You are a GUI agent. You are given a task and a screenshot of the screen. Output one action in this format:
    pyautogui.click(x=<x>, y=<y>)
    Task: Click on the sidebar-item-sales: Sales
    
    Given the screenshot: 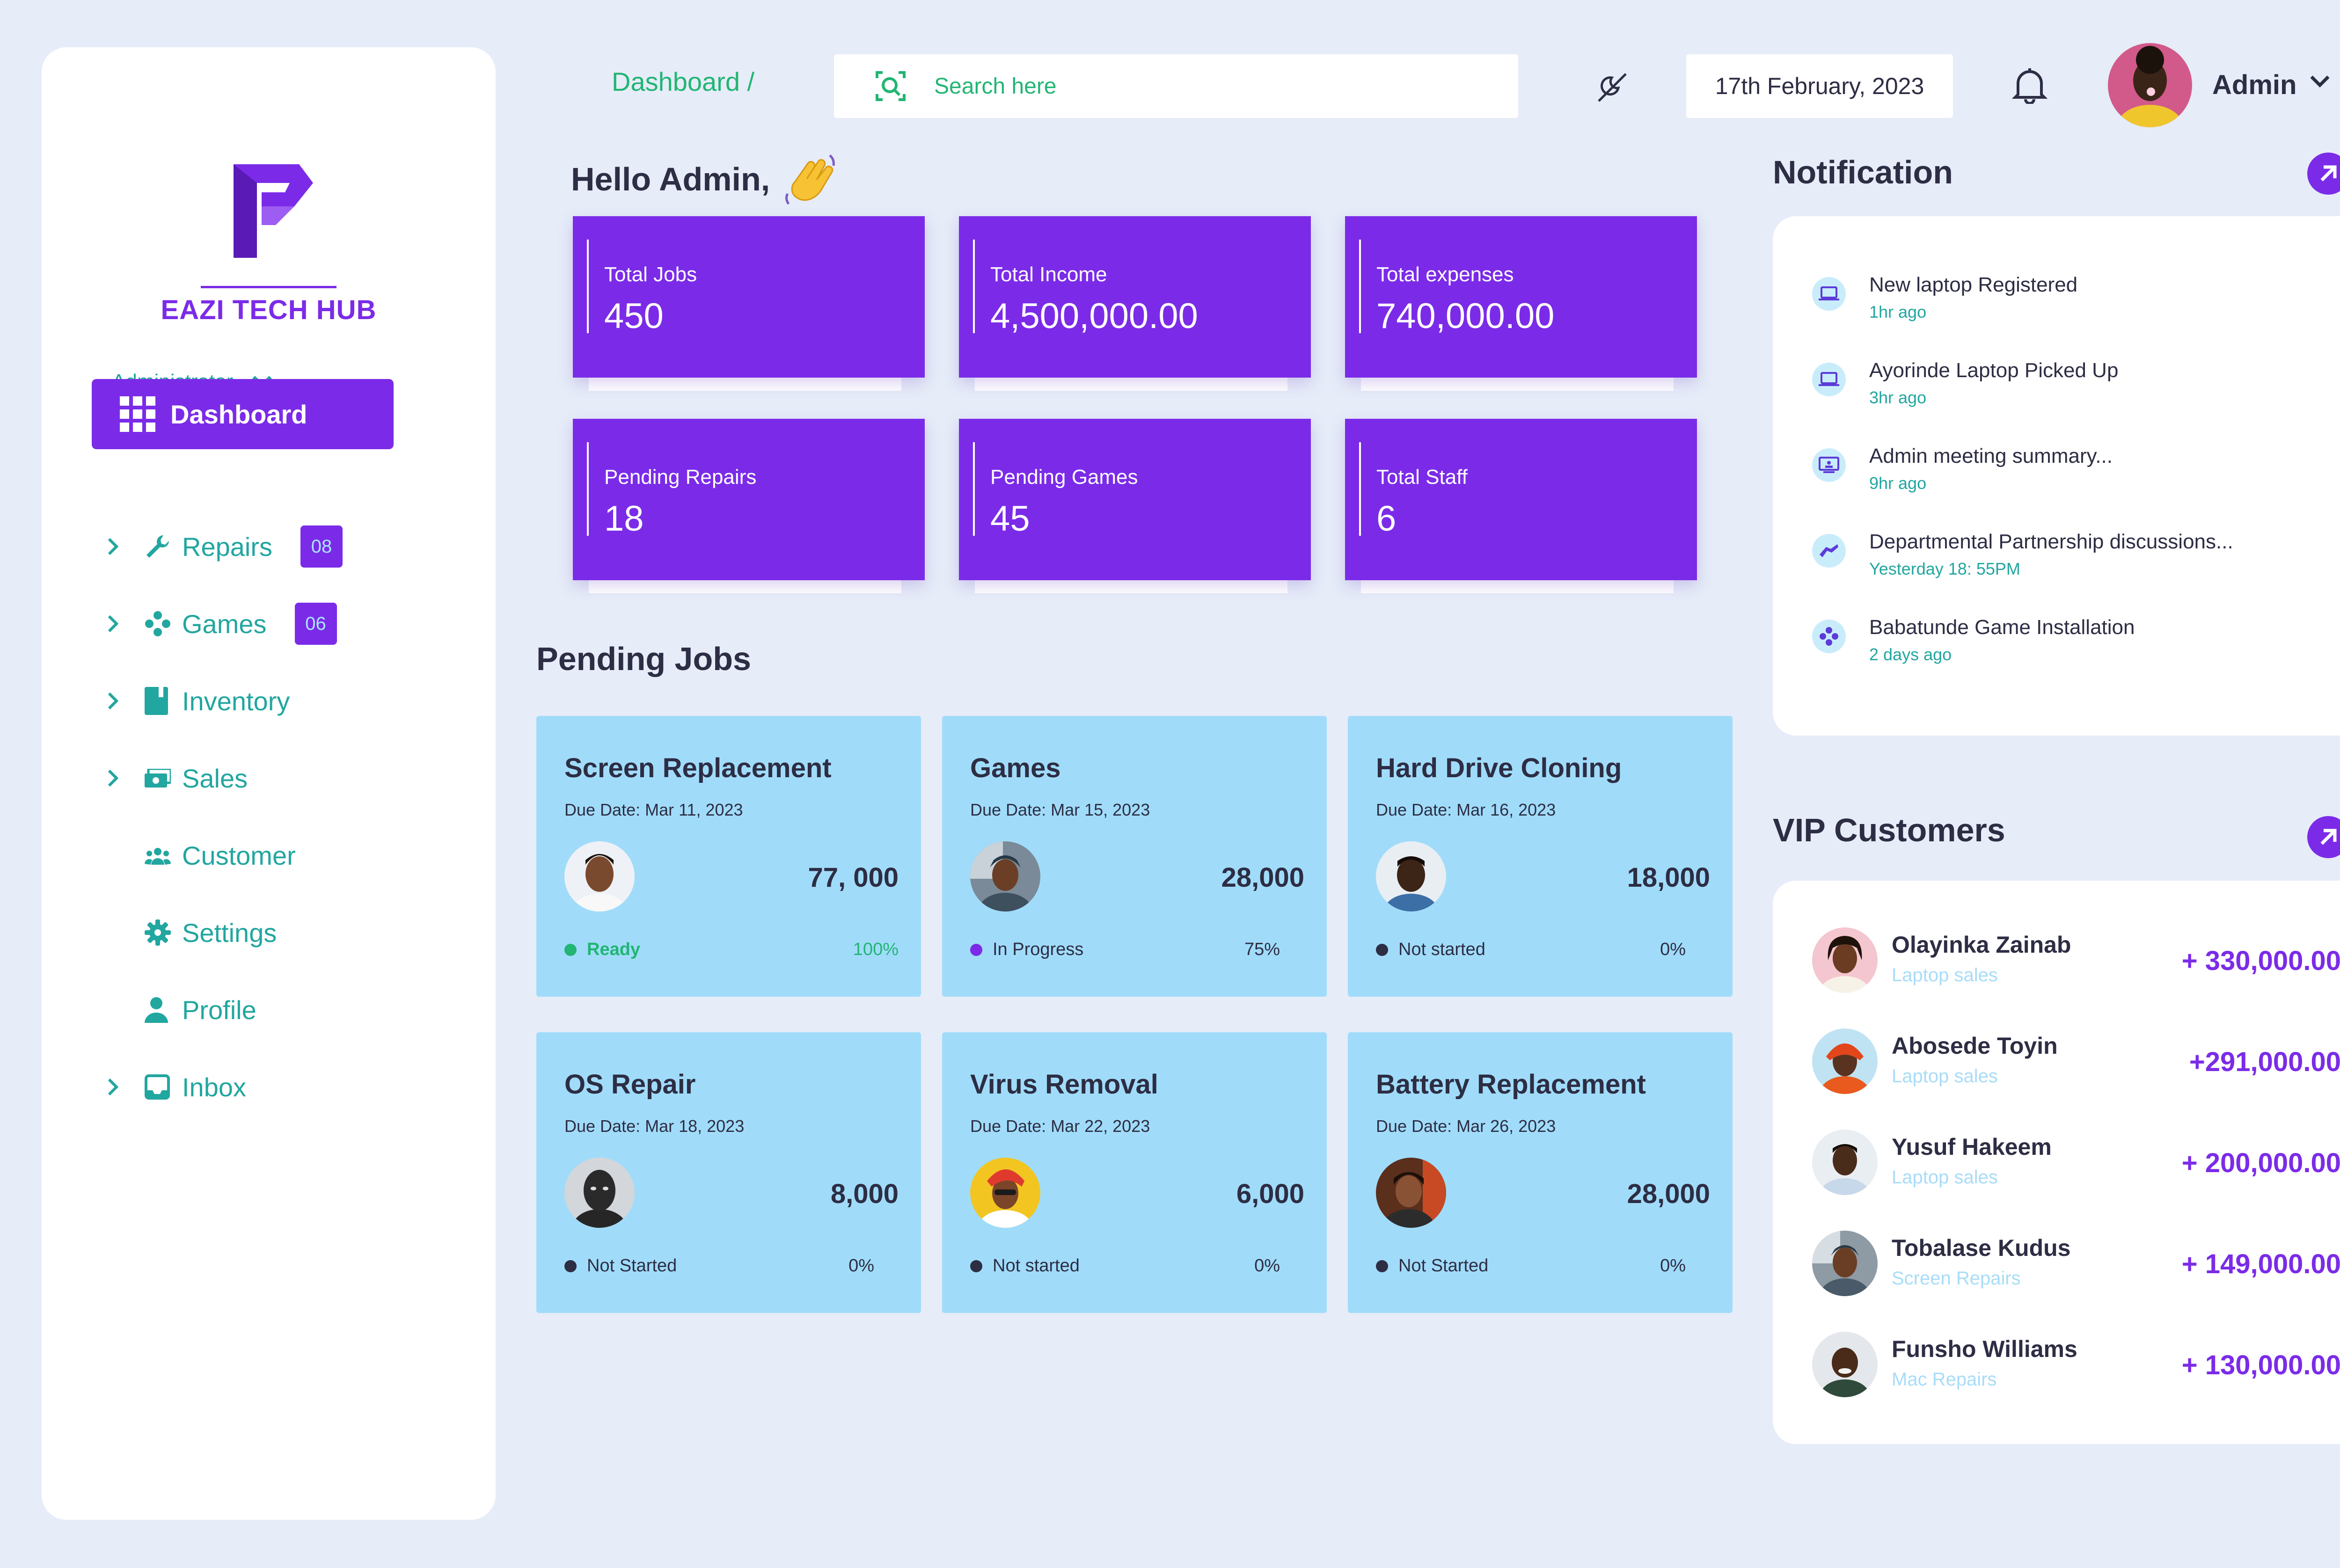 What is the action you would take?
    pyautogui.click(x=177, y=778)
    